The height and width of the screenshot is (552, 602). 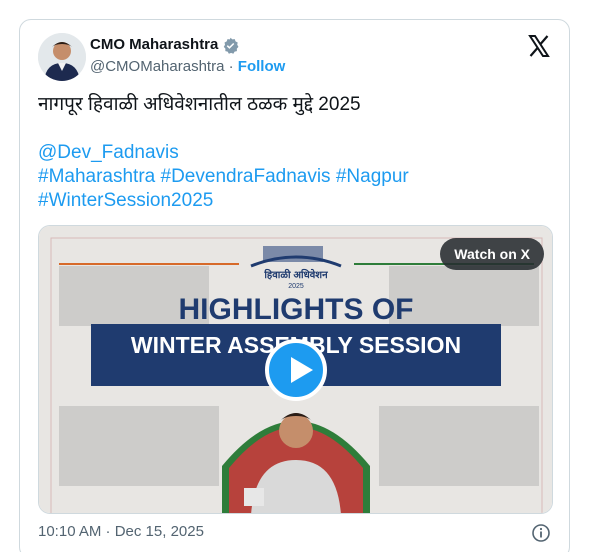 What do you see at coordinates (372, 176) in the screenshot?
I see `hashtag-link: #Nagpur` at bounding box center [372, 176].